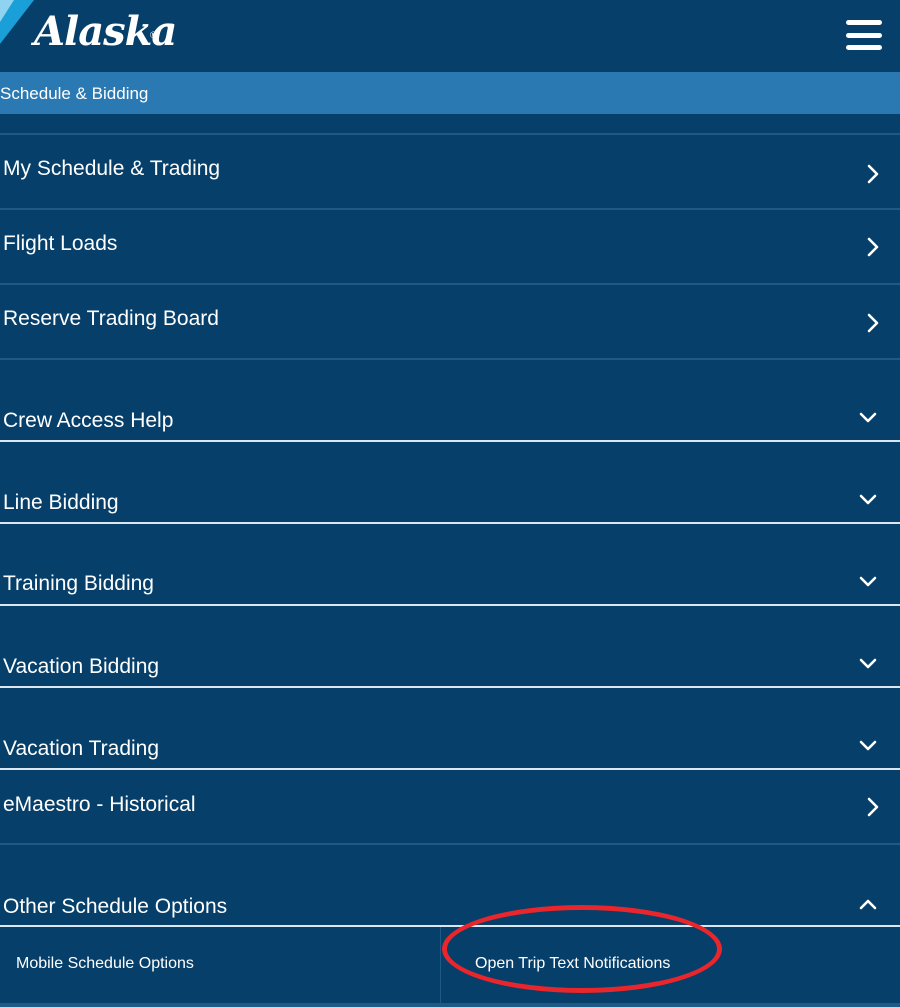  Describe the element at coordinates (450, 321) in the screenshot. I see `menu-item-reserve-trading-board: Reserve Trading Board` at that location.